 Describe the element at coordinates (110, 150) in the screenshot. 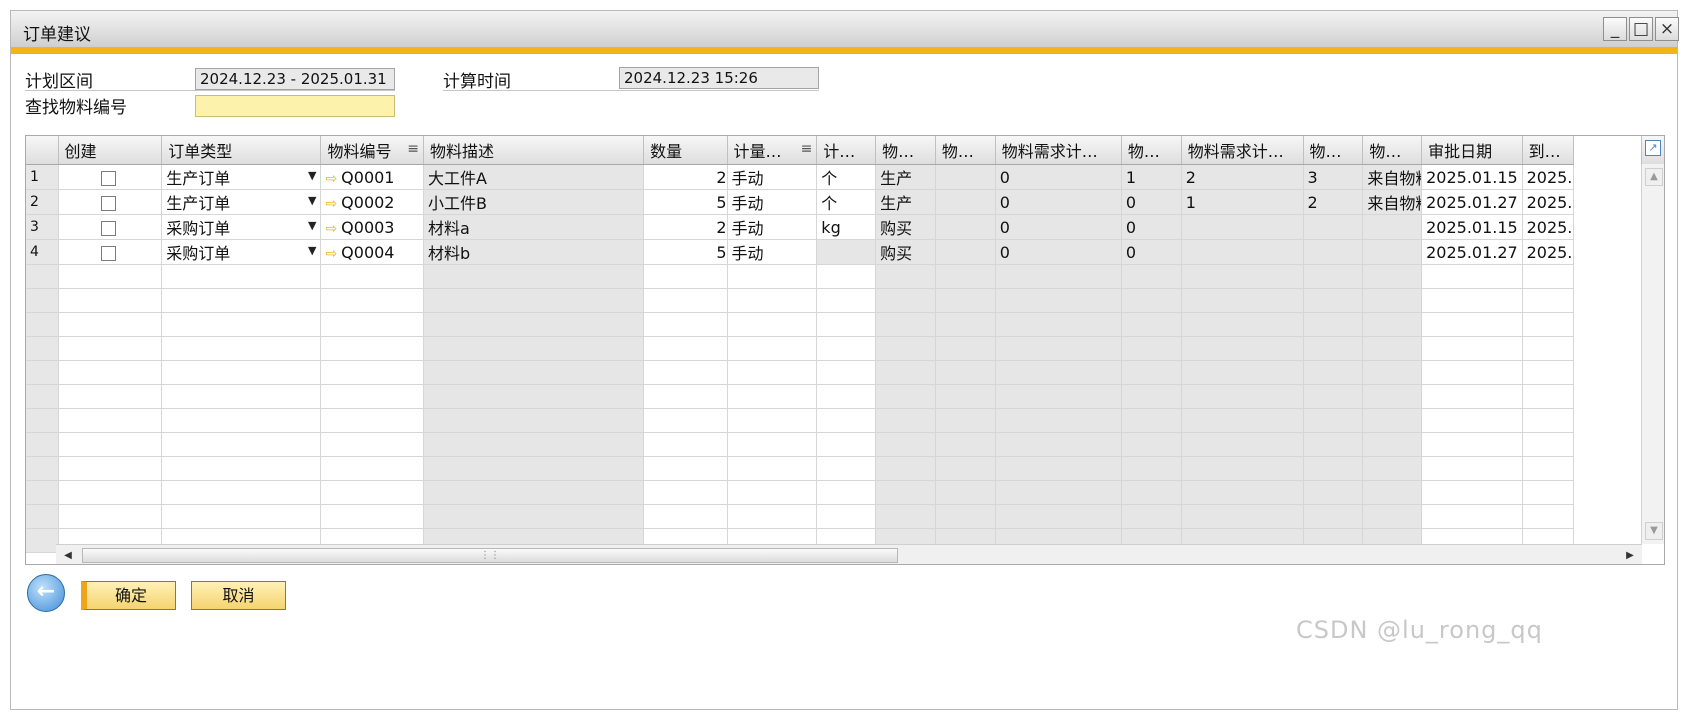

I see `column-header-create: 创建` at that location.